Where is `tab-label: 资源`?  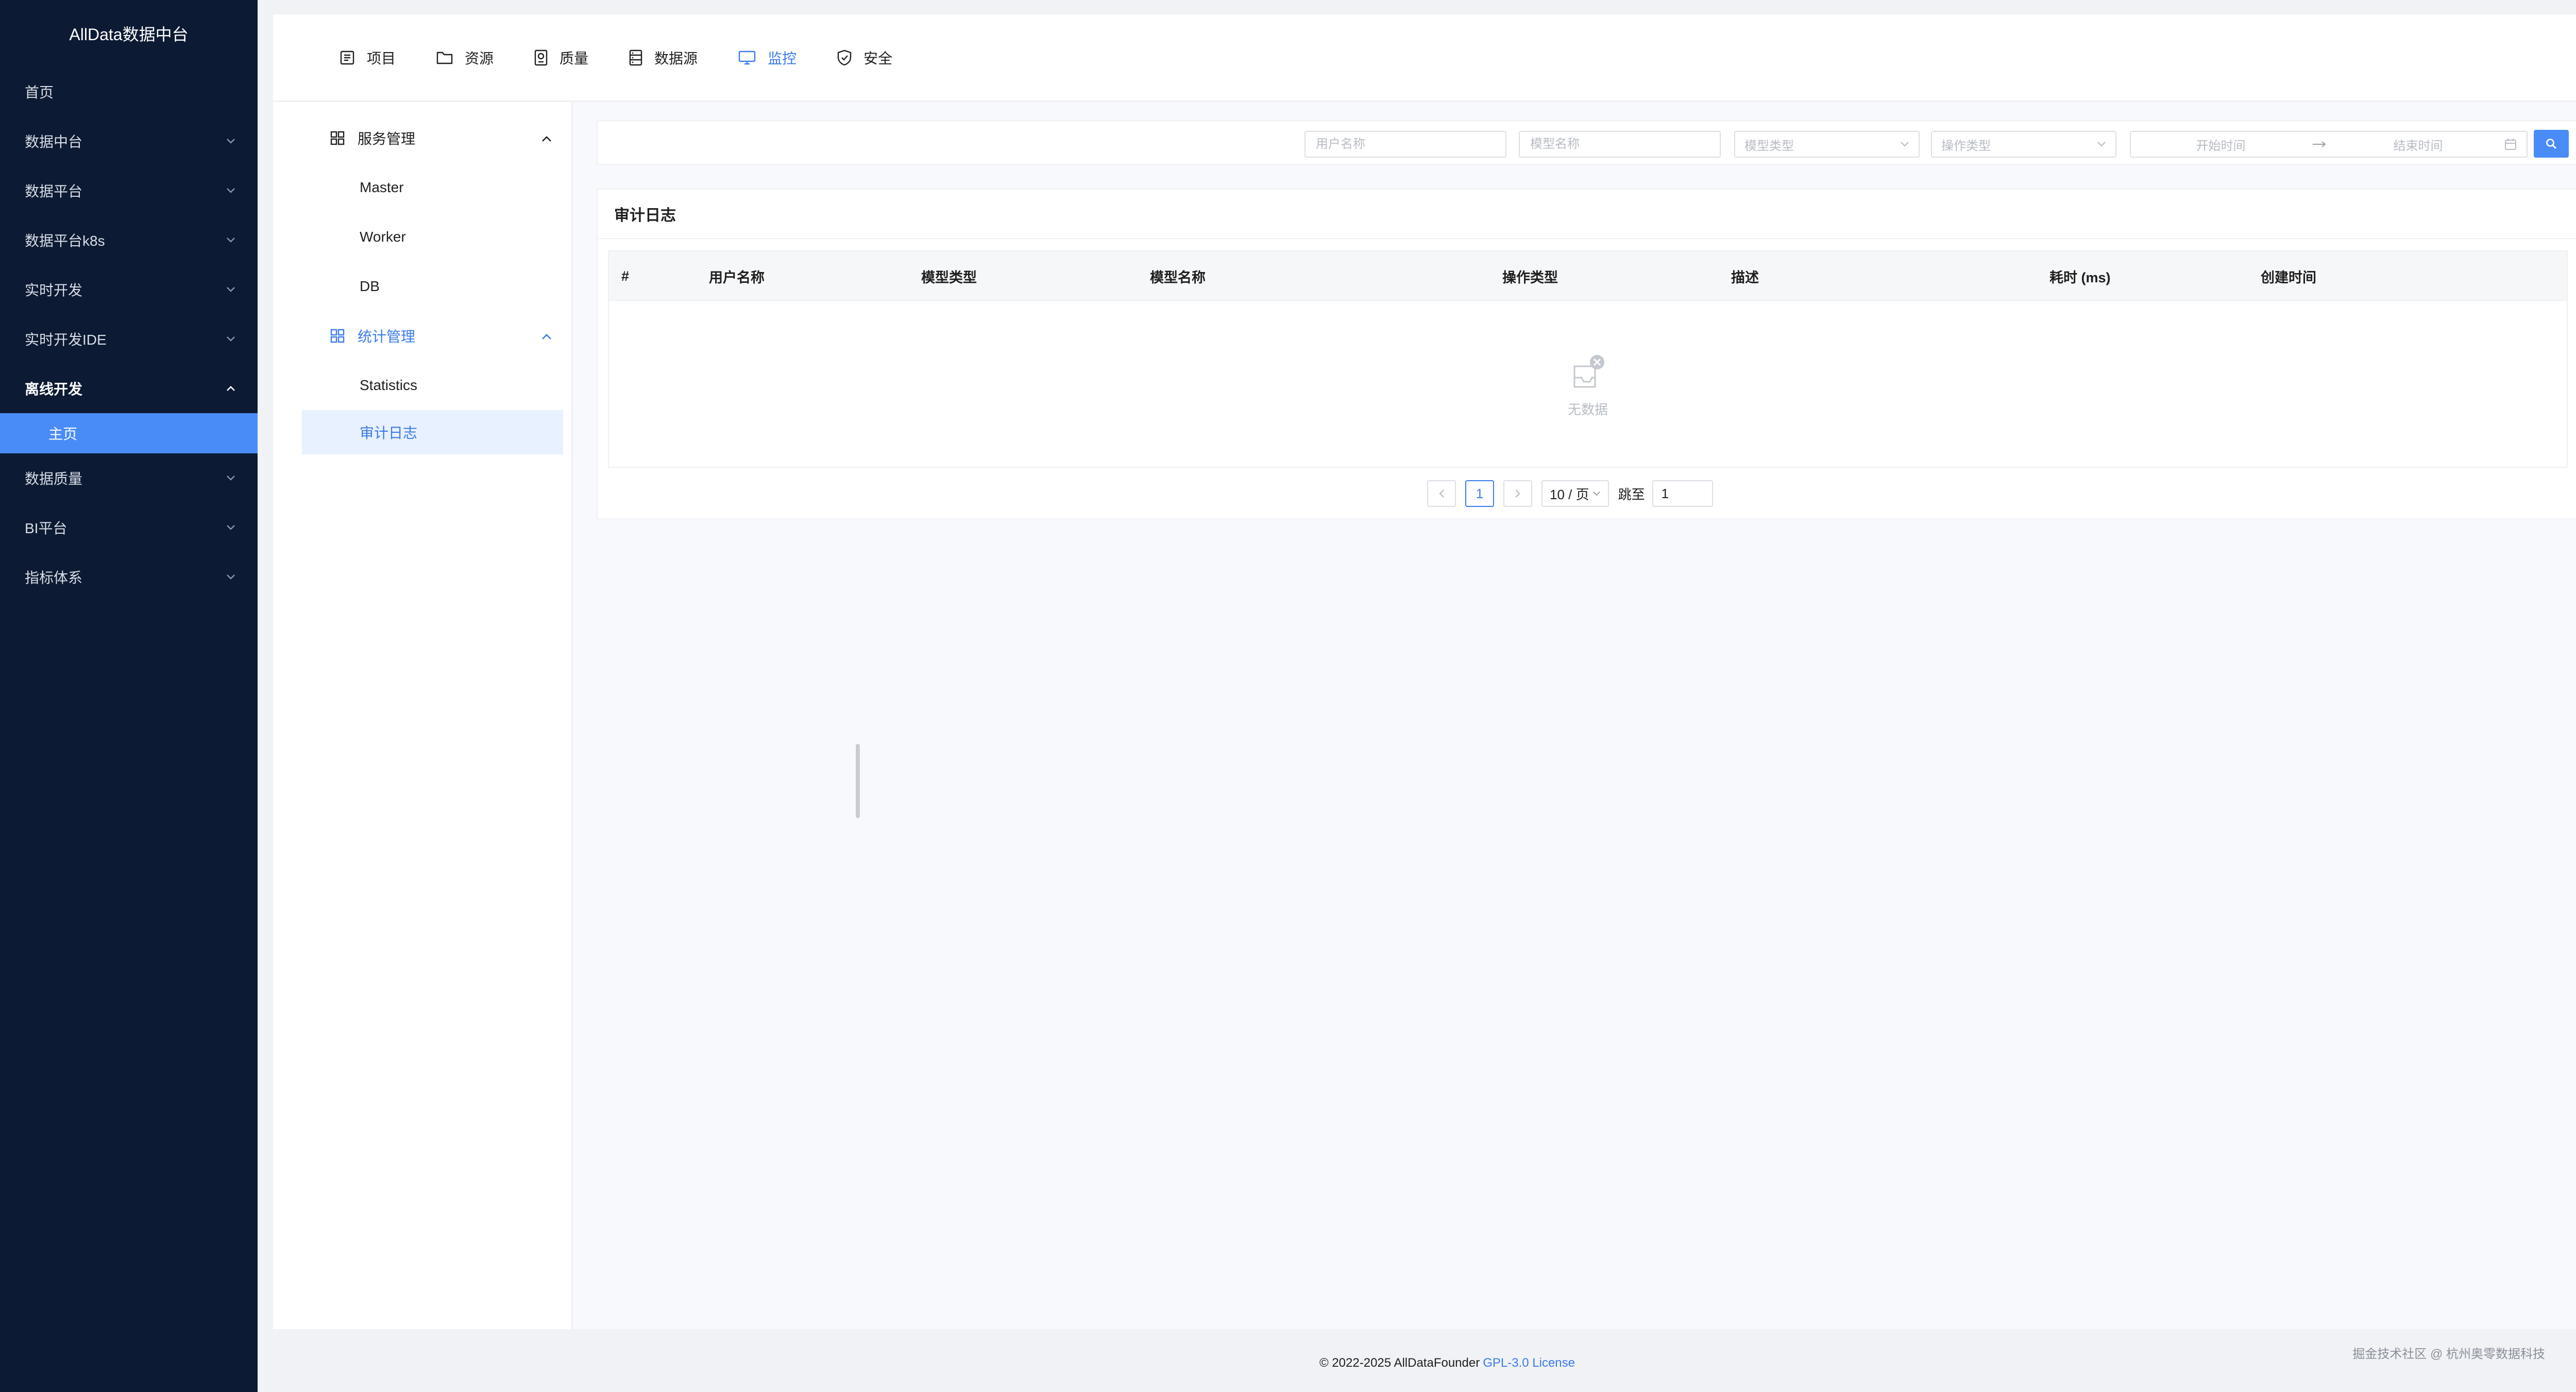
tab-label: 资源 is located at coordinates (479, 58).